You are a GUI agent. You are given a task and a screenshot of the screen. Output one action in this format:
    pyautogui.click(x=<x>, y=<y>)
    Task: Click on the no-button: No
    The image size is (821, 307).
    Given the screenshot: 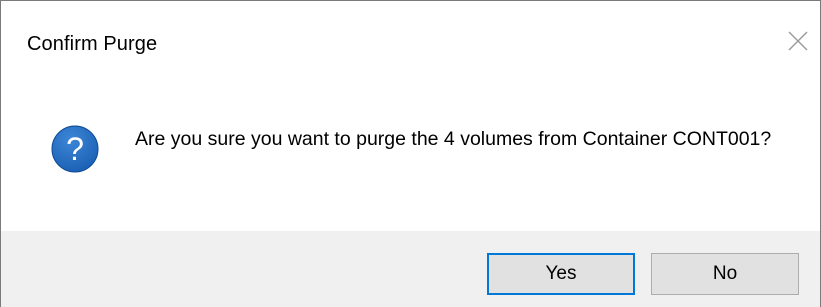 What is the action you would take?
    pyautogui.click(x=725, y=274)
    